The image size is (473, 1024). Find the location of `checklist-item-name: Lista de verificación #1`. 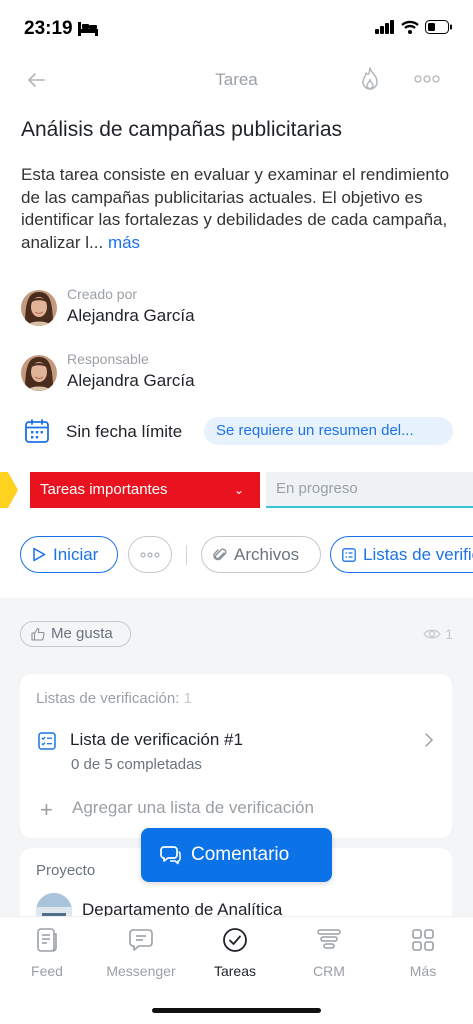

checklist-item-name: Lista de verificación #1 is located at coordinates (156, 740).